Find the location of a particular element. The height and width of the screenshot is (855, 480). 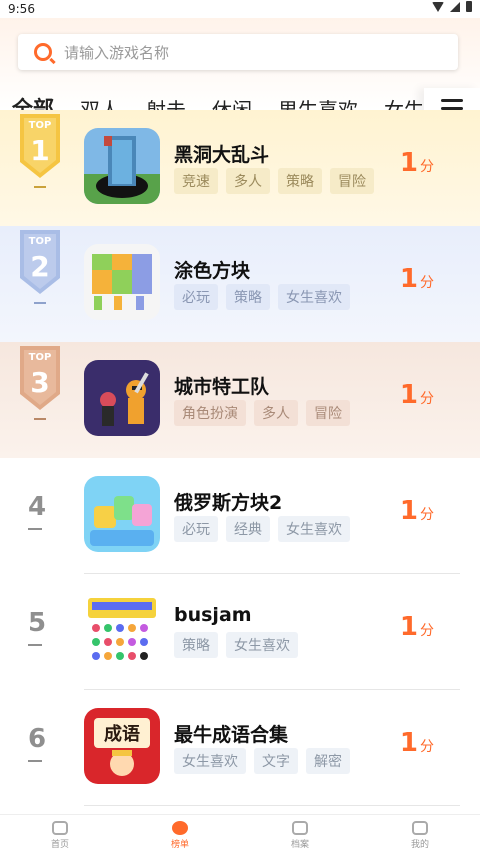

game-tags: 策略 女生喜欢 is located at coordinates (236, 645).